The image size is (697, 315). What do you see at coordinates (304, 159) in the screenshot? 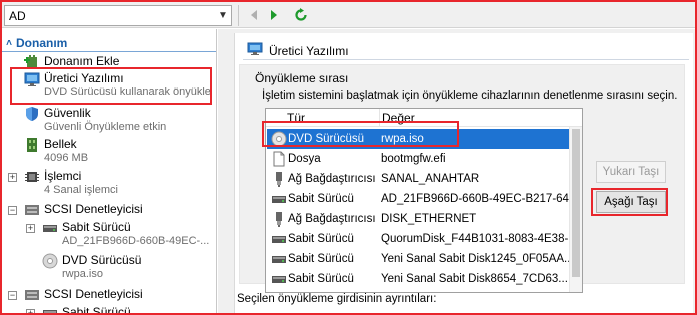
I see `boot-entry-type: Dosya` at bounding box center [304, 159].